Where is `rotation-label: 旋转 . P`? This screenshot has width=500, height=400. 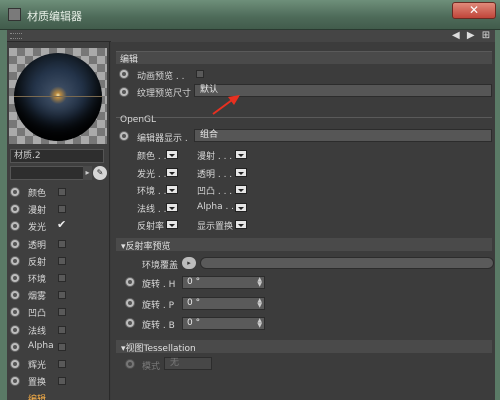
rotation-label: 旋转 . P is located at coordinates (158, 306).